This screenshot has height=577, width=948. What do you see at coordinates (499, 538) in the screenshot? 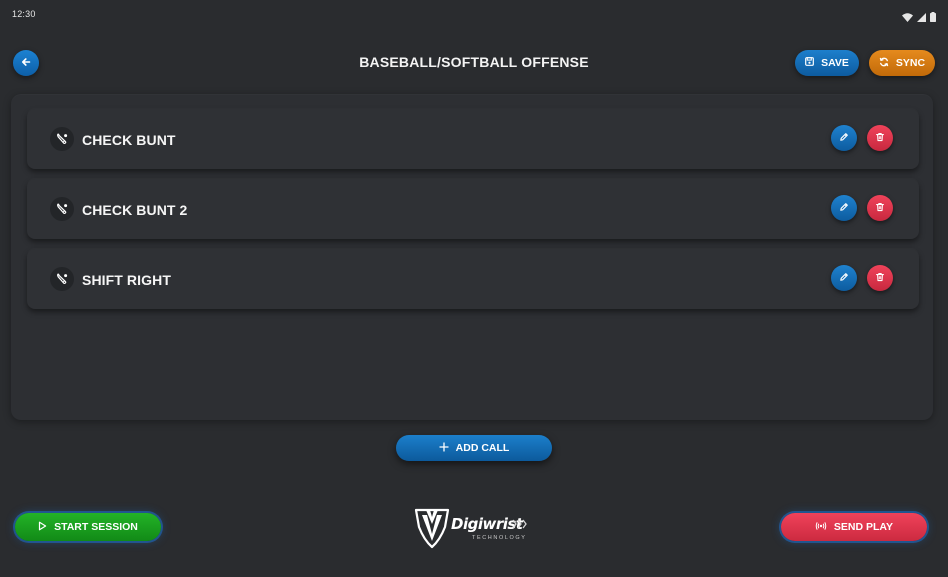
I see `brand-tagline: TECHNOLOGY` at bounding box center [499, 538].